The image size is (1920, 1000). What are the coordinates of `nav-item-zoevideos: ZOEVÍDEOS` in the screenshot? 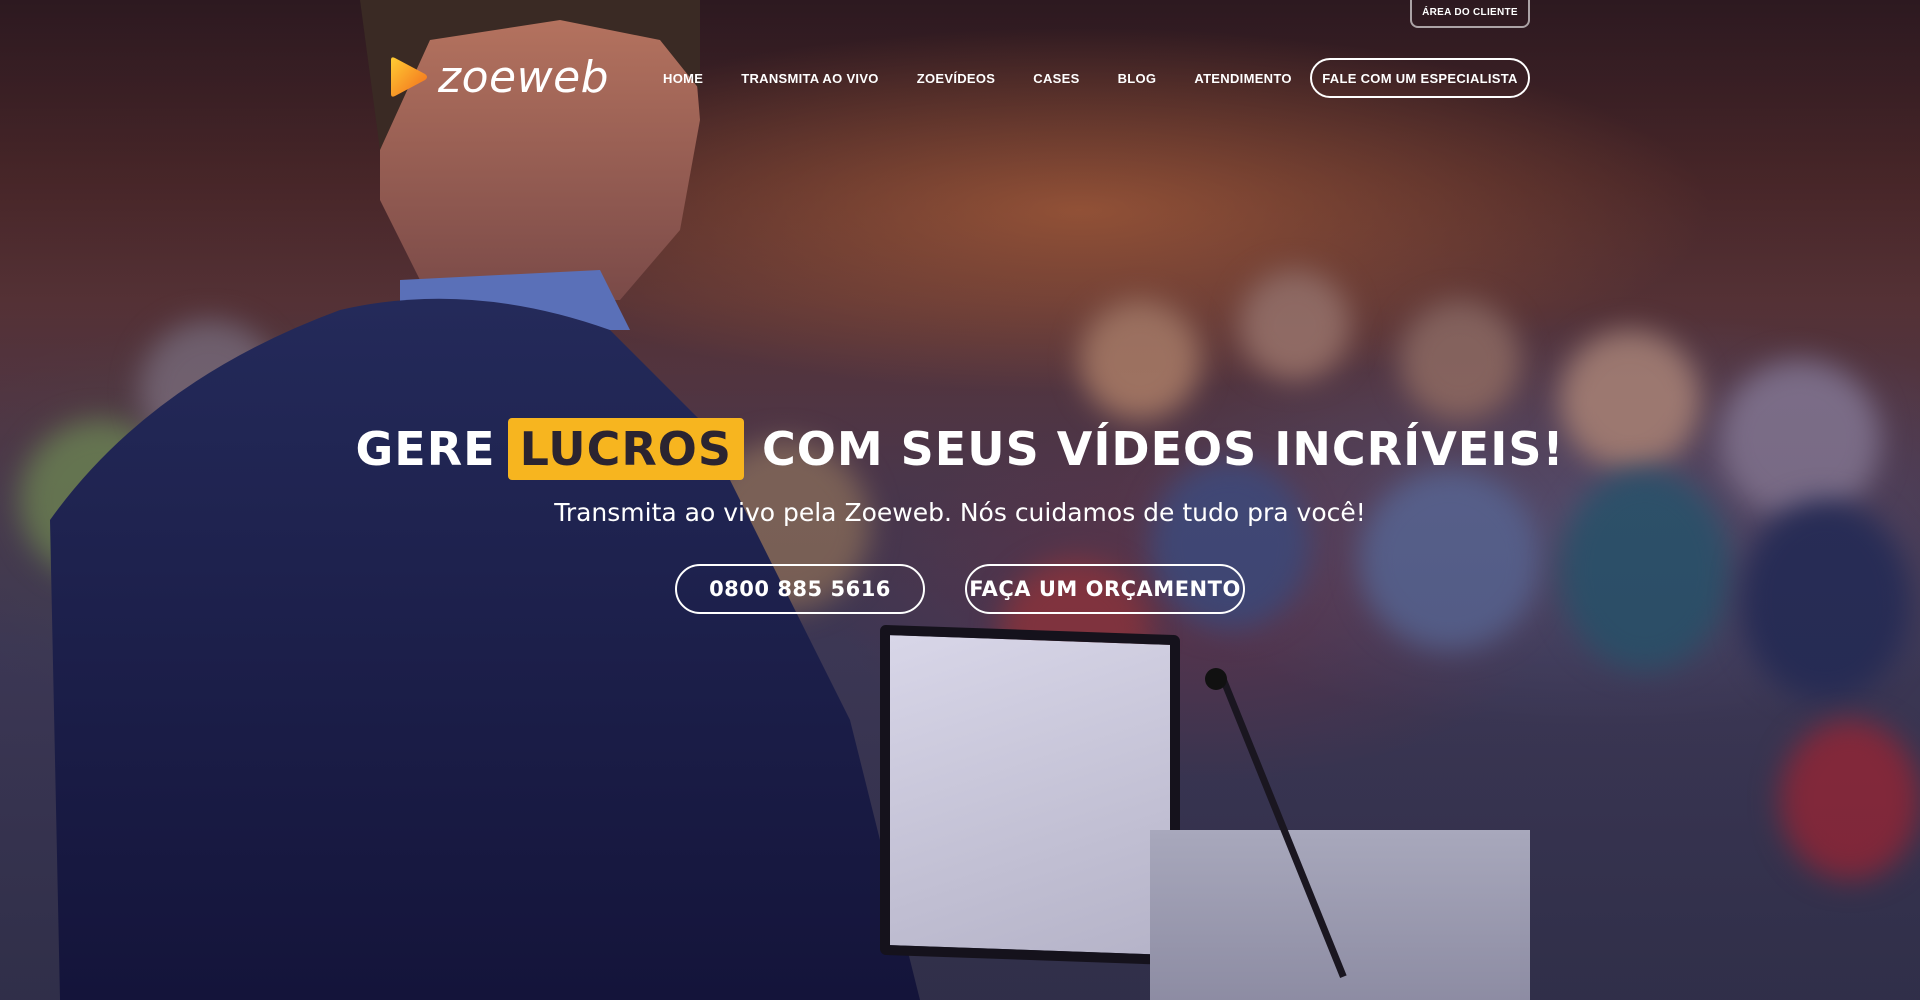 It's located at (956, 78).